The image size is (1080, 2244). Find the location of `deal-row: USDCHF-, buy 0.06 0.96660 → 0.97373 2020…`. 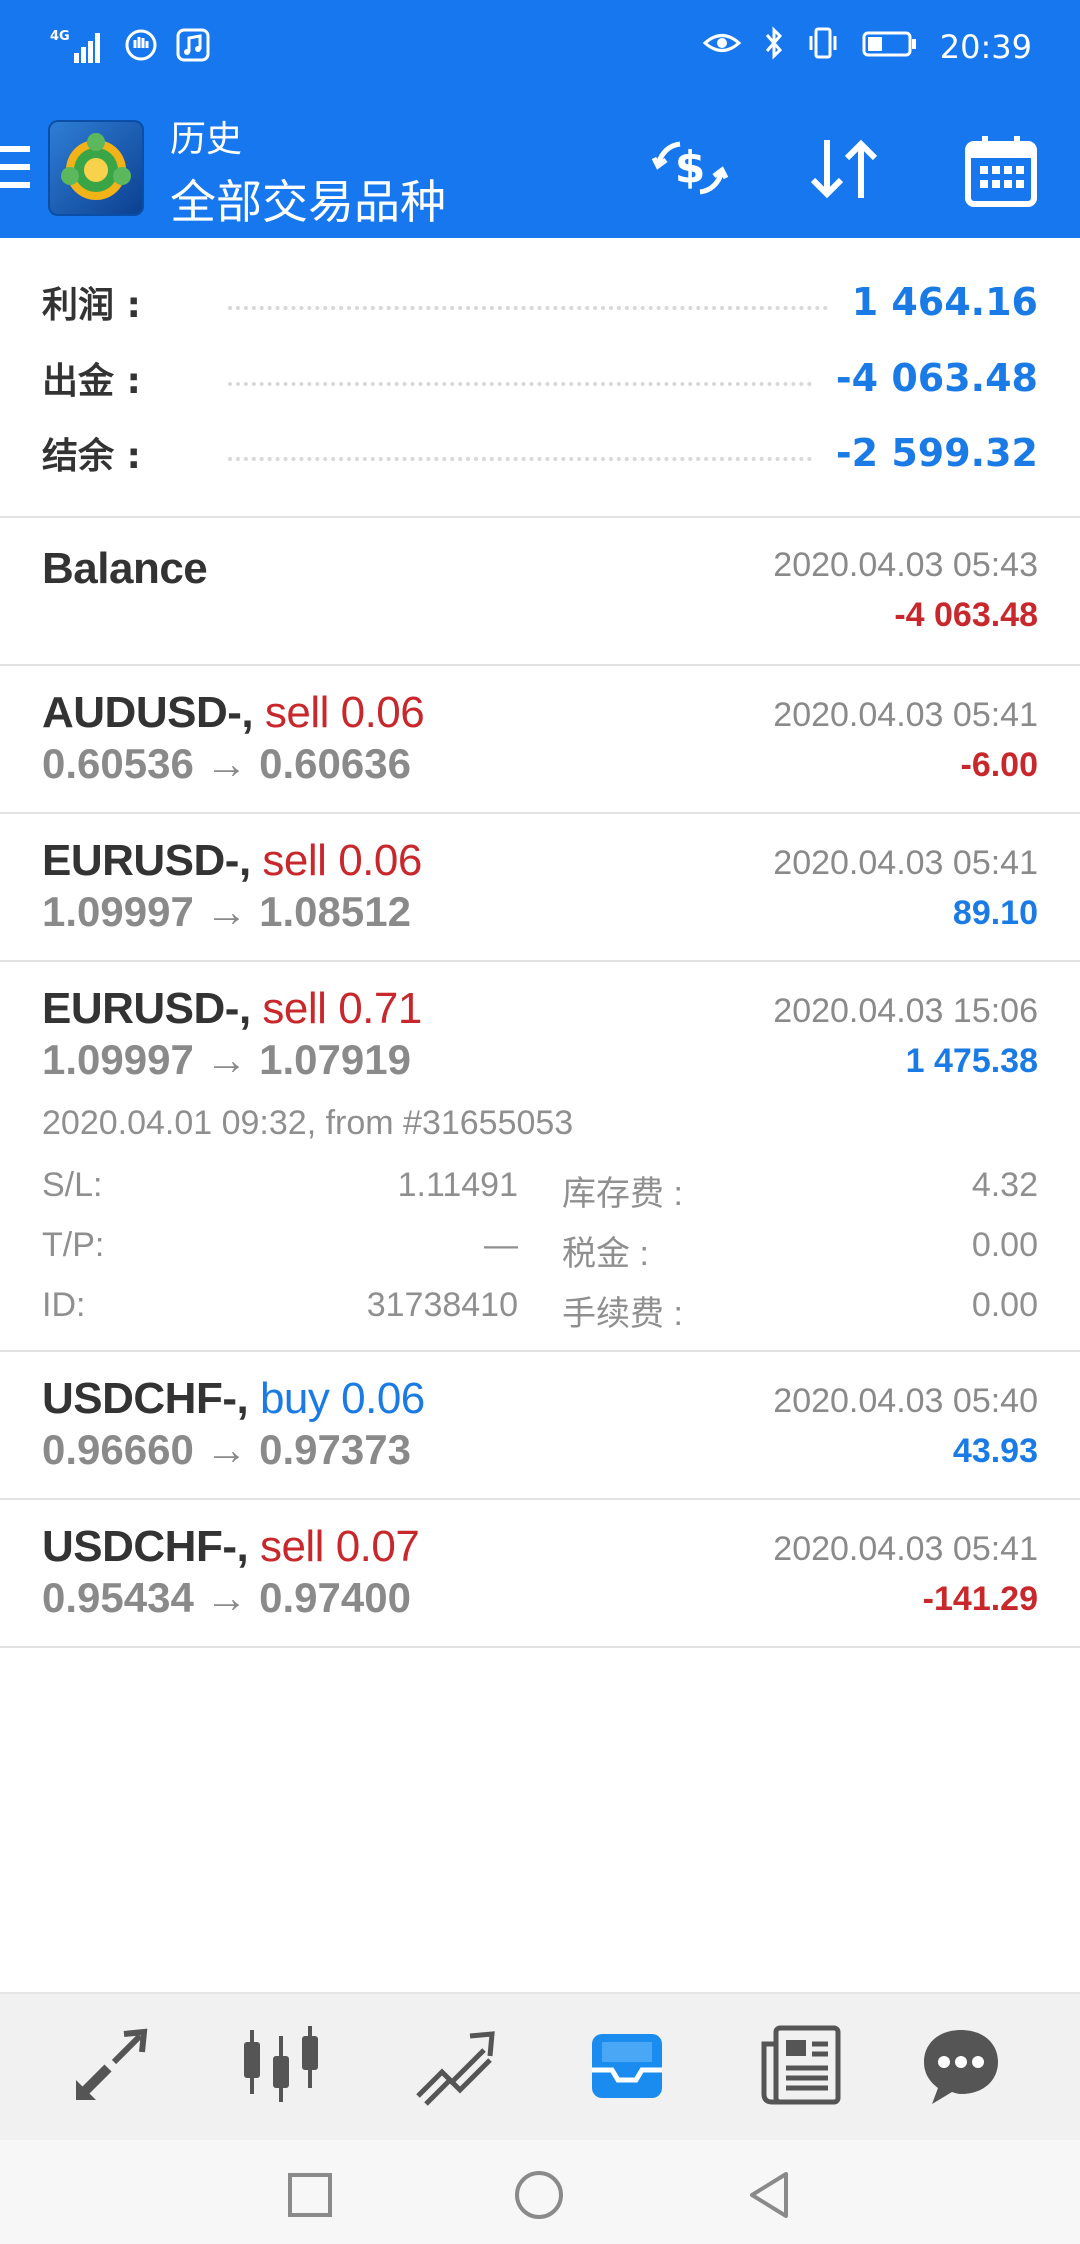

deal-row: USDCHF-, buy 0.06 0.96660 → 0.97373 2020… is located at coordinates (540, 1426).